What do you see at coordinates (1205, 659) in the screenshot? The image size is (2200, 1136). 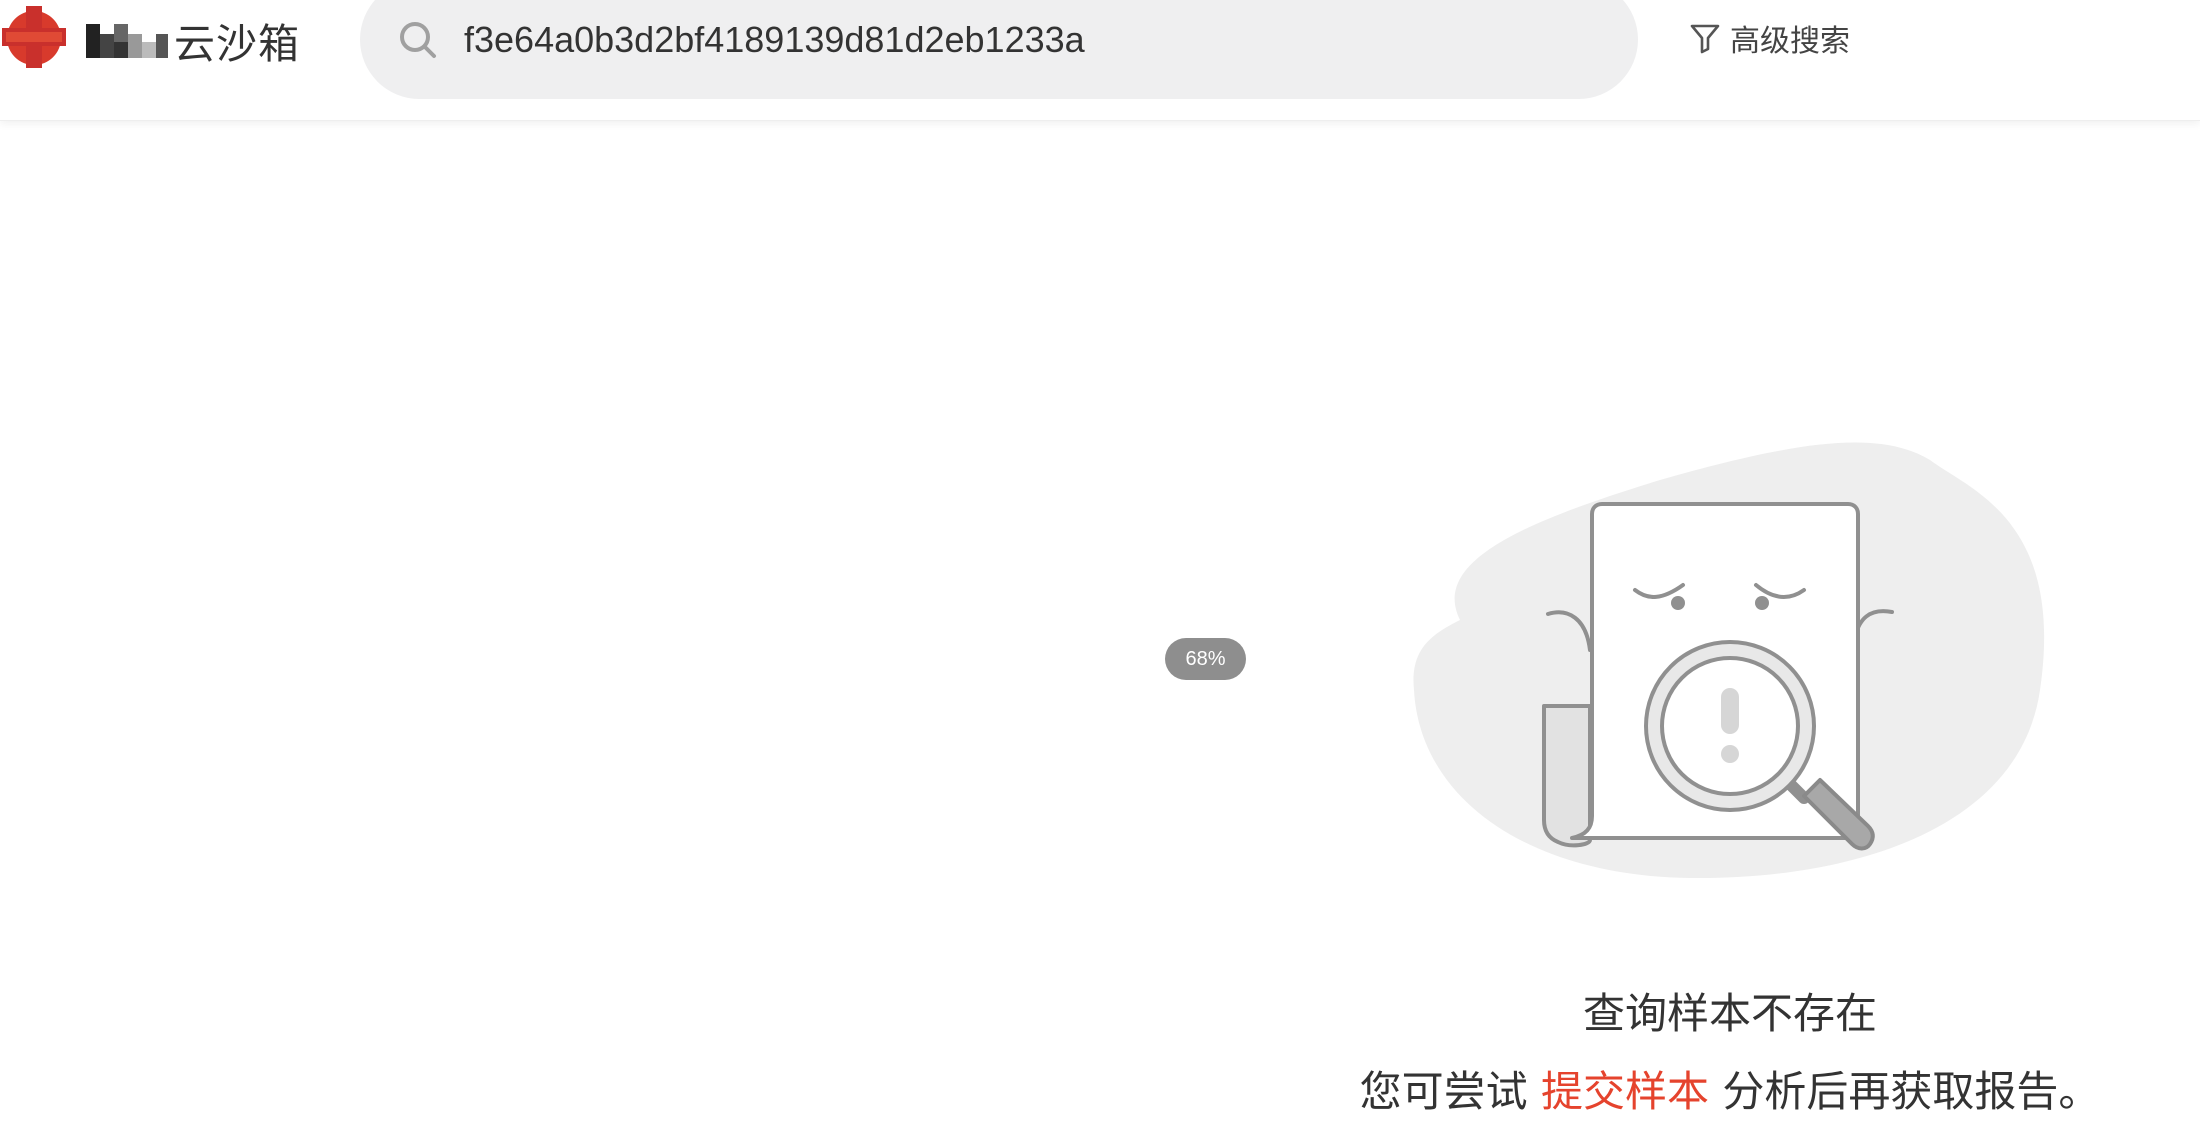 I see `zoom-level-badge: 68%` at bounding box center [1205, 659].